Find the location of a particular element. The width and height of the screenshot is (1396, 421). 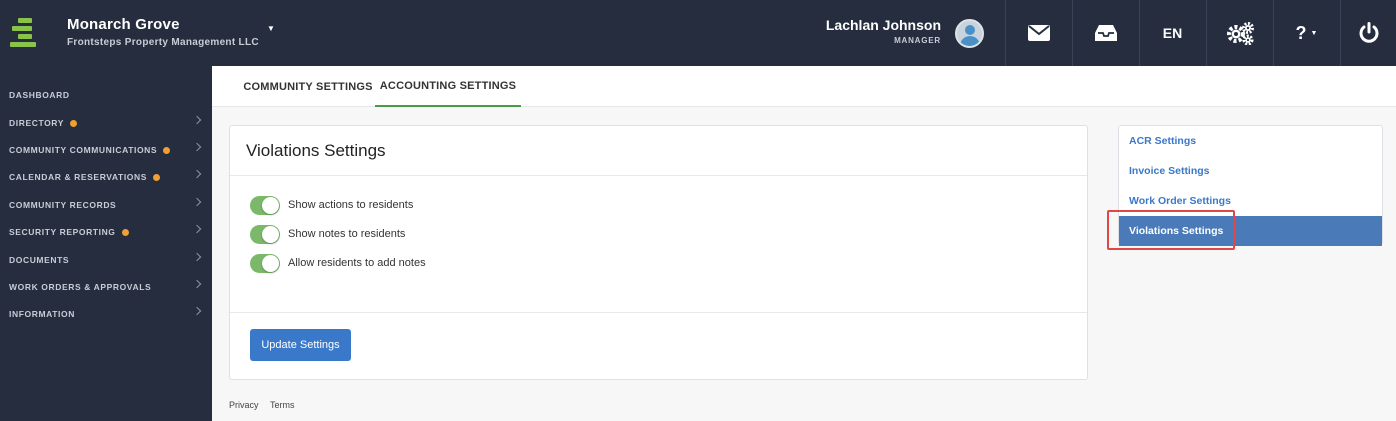

sidebar-item-security-reporting: SECURITY REPORTING is located at coordinates (106, 232).